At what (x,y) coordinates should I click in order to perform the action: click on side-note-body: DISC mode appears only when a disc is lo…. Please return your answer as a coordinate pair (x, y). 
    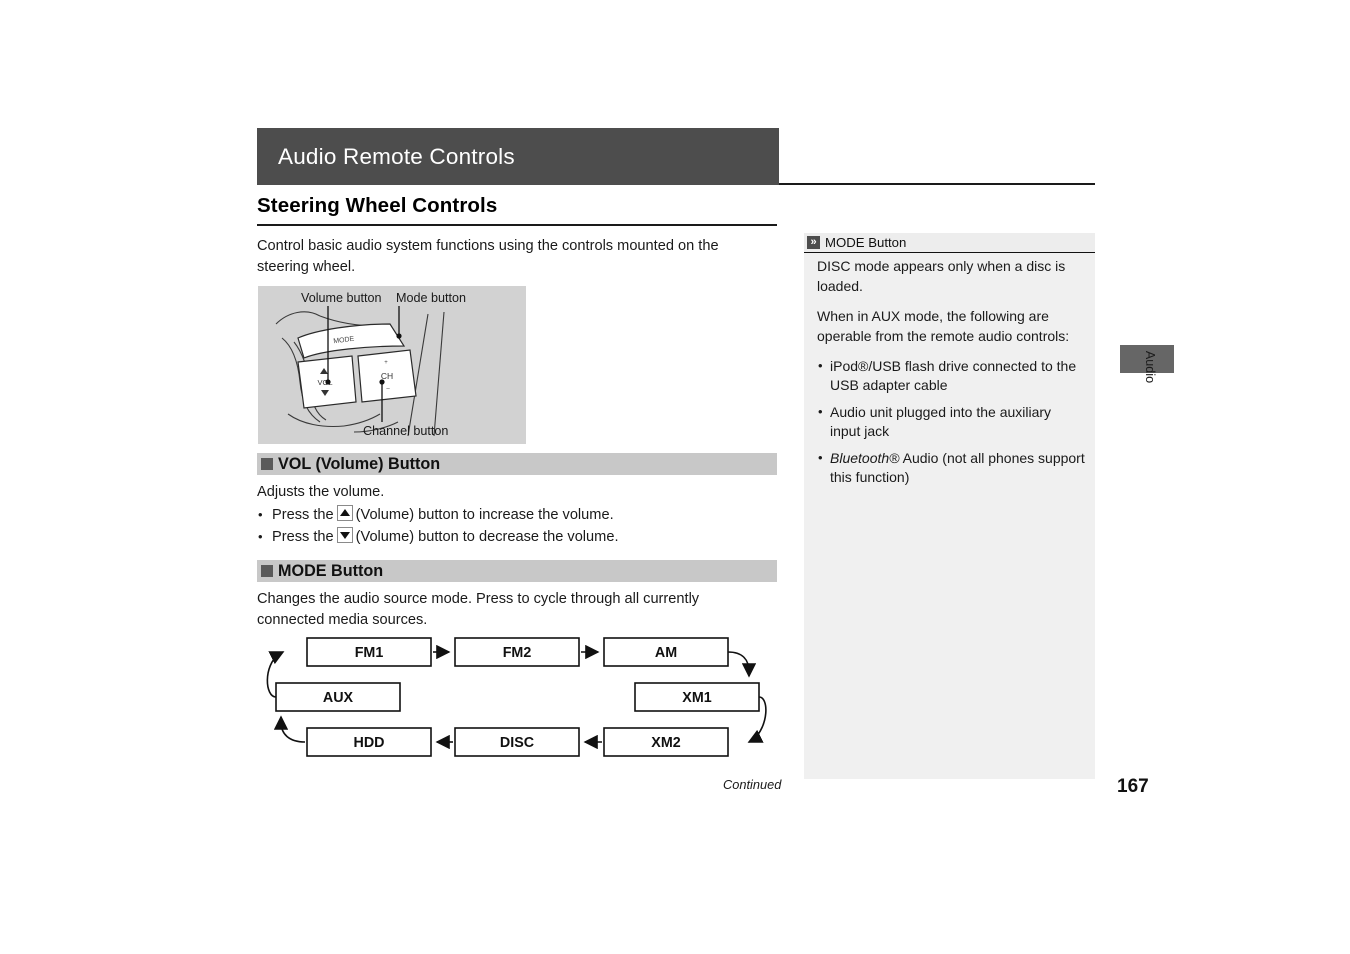
    Looking at the image, I should click on (951, 376).